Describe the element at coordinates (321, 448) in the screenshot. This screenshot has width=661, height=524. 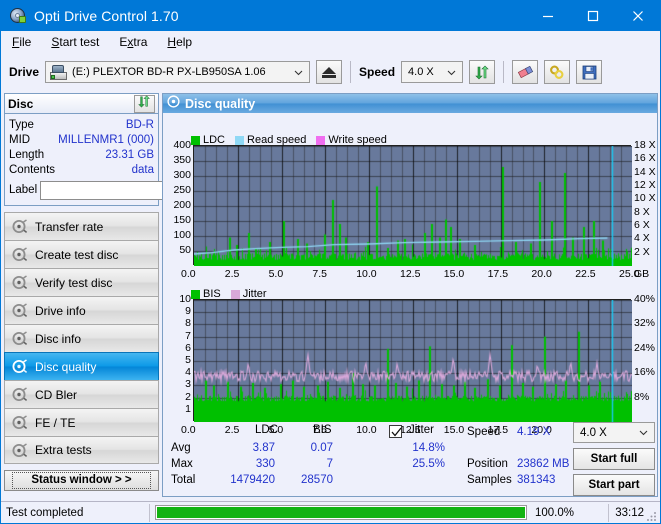
I see `stats-avg-bis: 0.07` at that location.